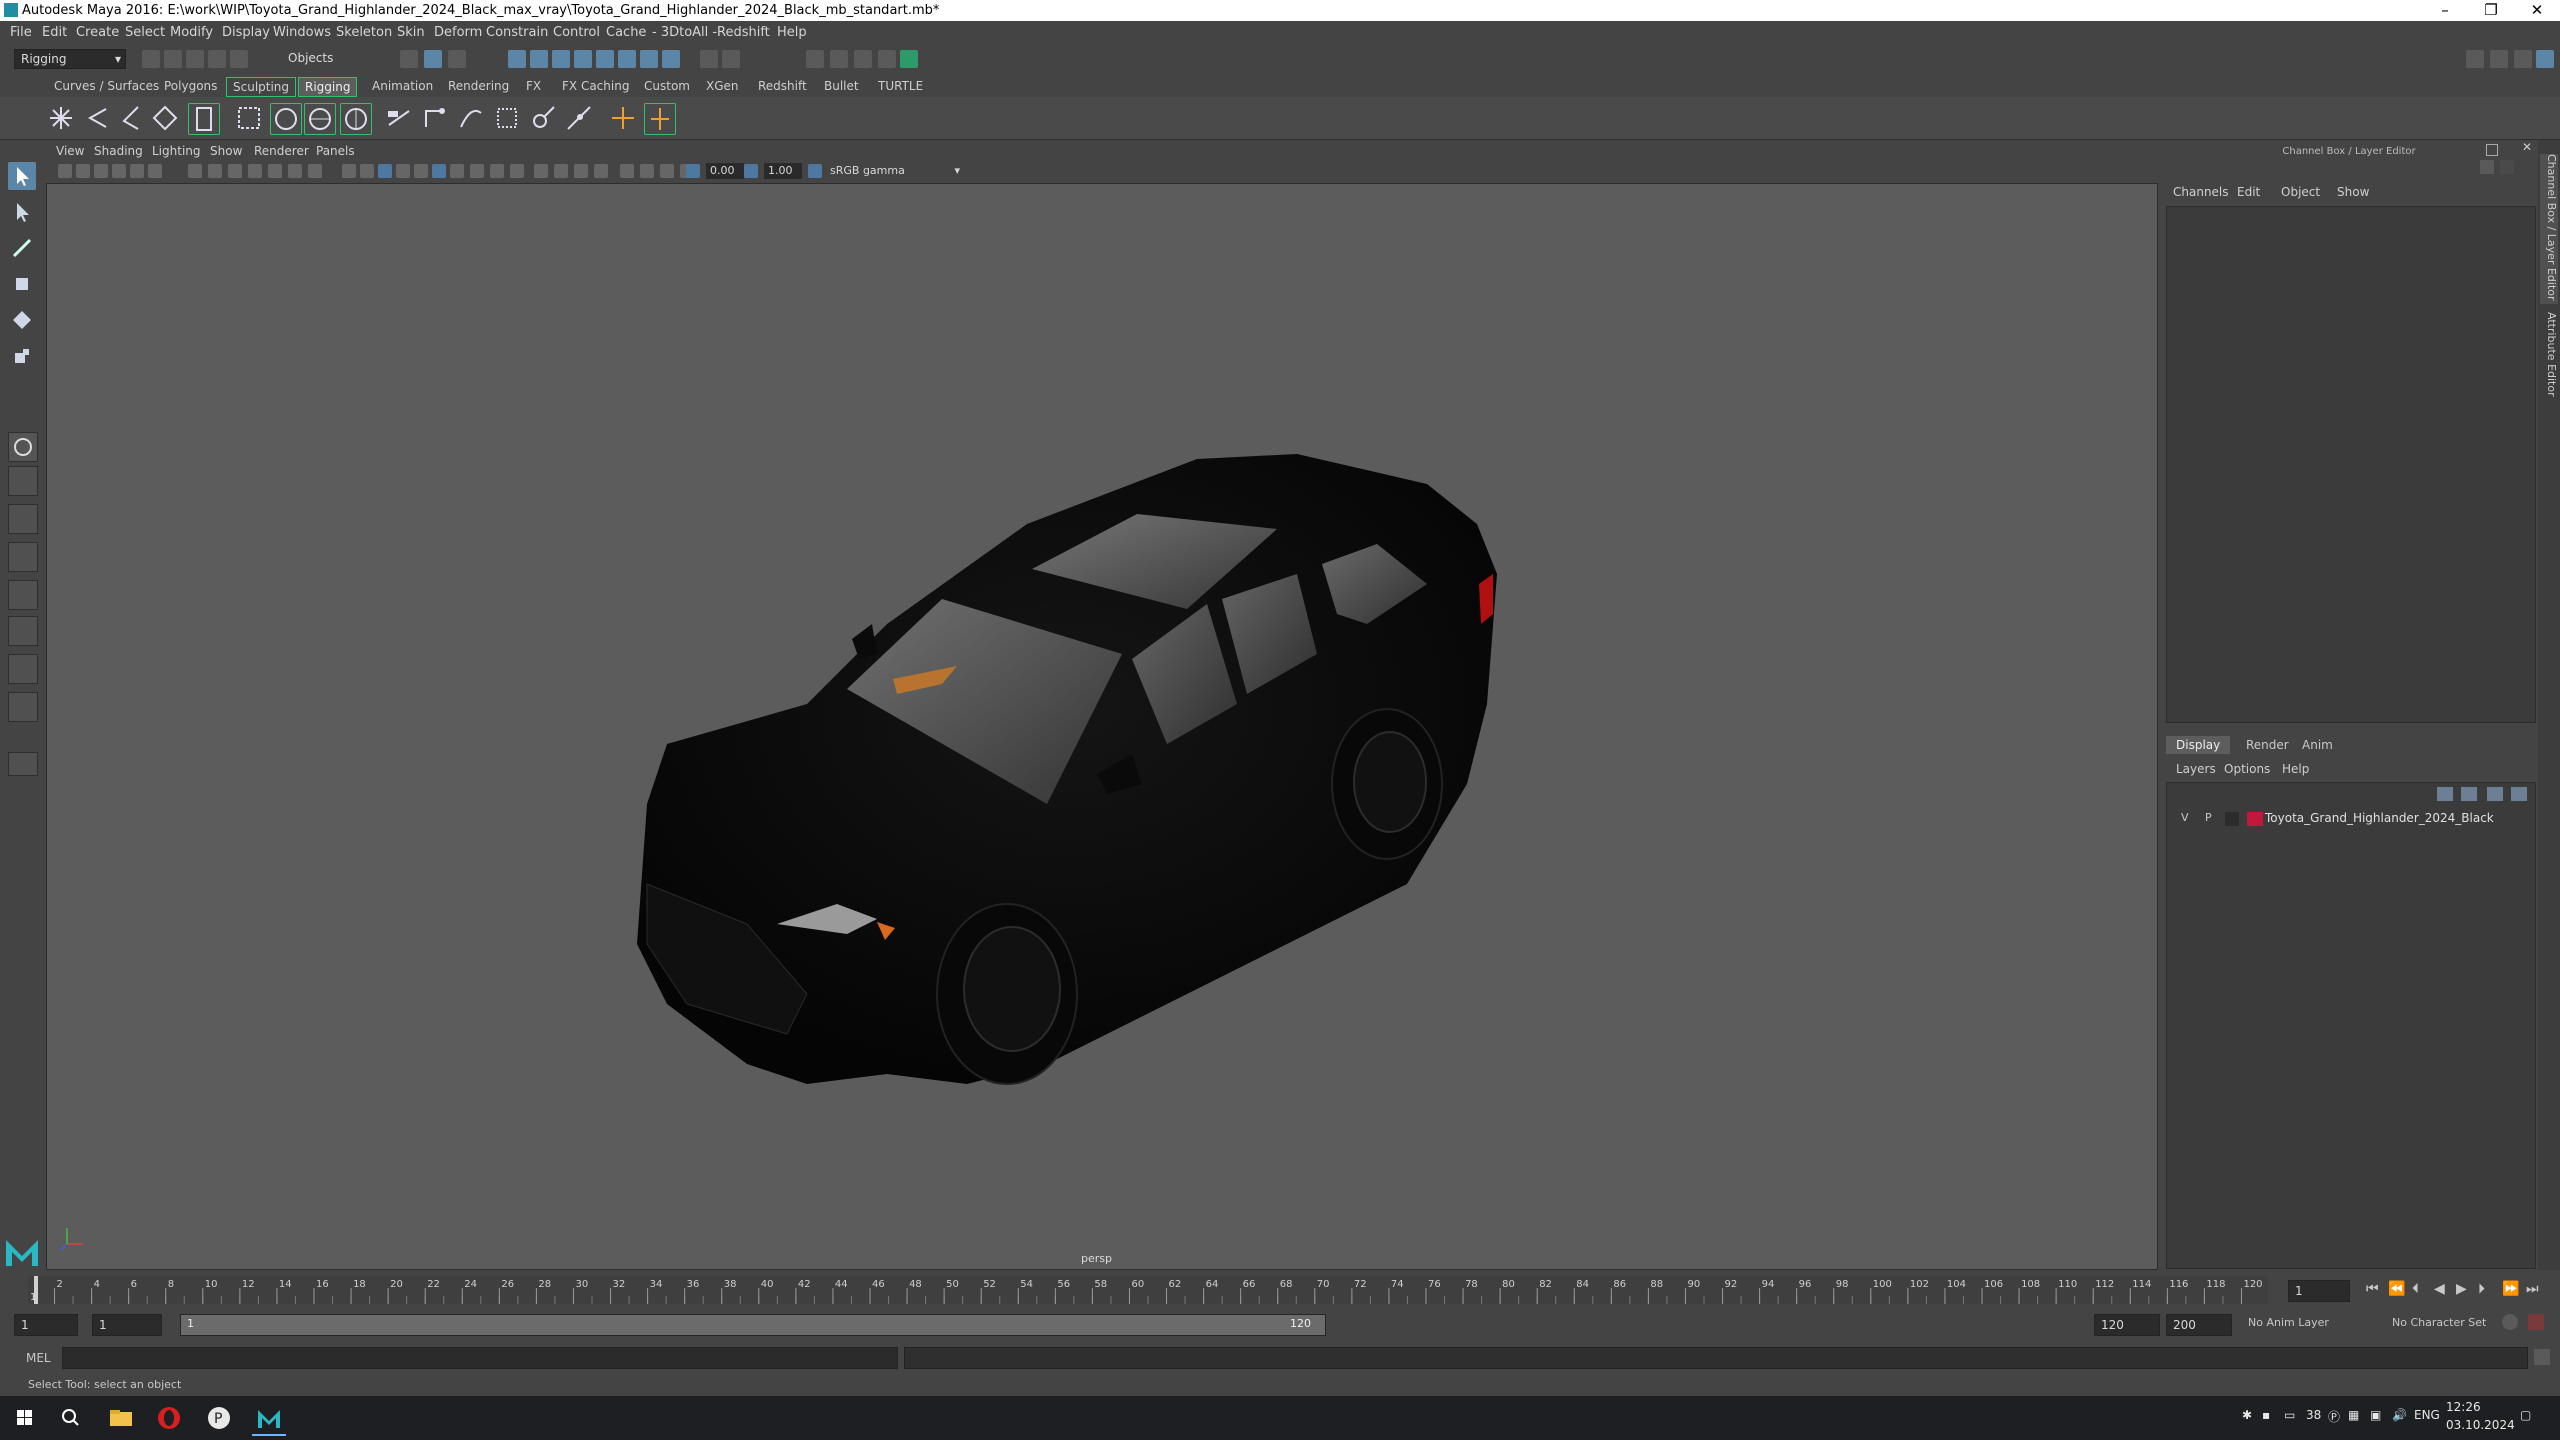 The image size is (2560, 1440). What do you see at coordinates (709, 59) in the screenshot?
I see `lock-selection-icon` at bounding box center [709, 59].